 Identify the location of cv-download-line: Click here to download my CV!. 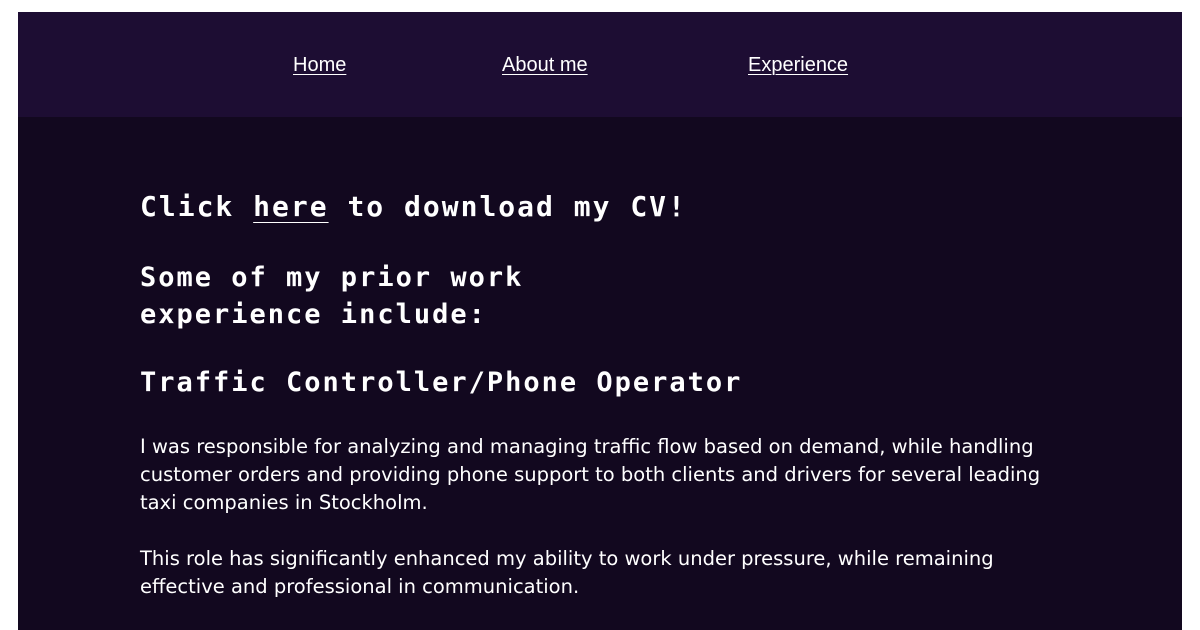
(413, 206).